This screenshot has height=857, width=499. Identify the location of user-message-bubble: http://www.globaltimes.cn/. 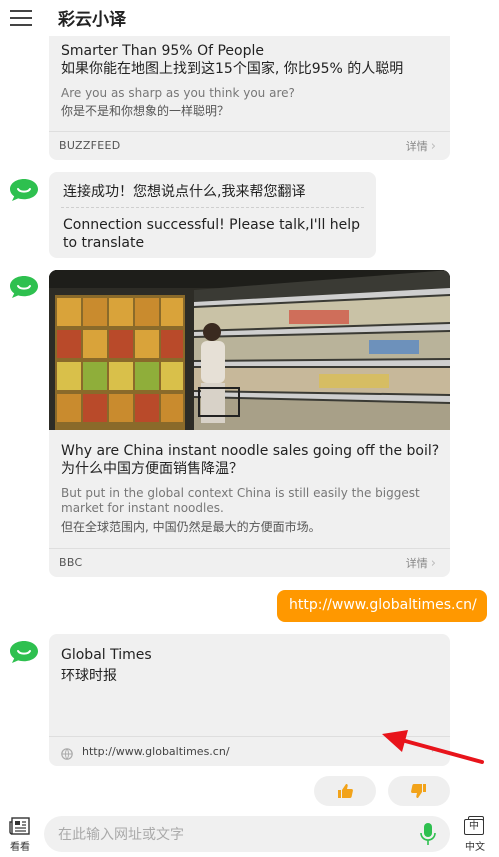
(382, 606).